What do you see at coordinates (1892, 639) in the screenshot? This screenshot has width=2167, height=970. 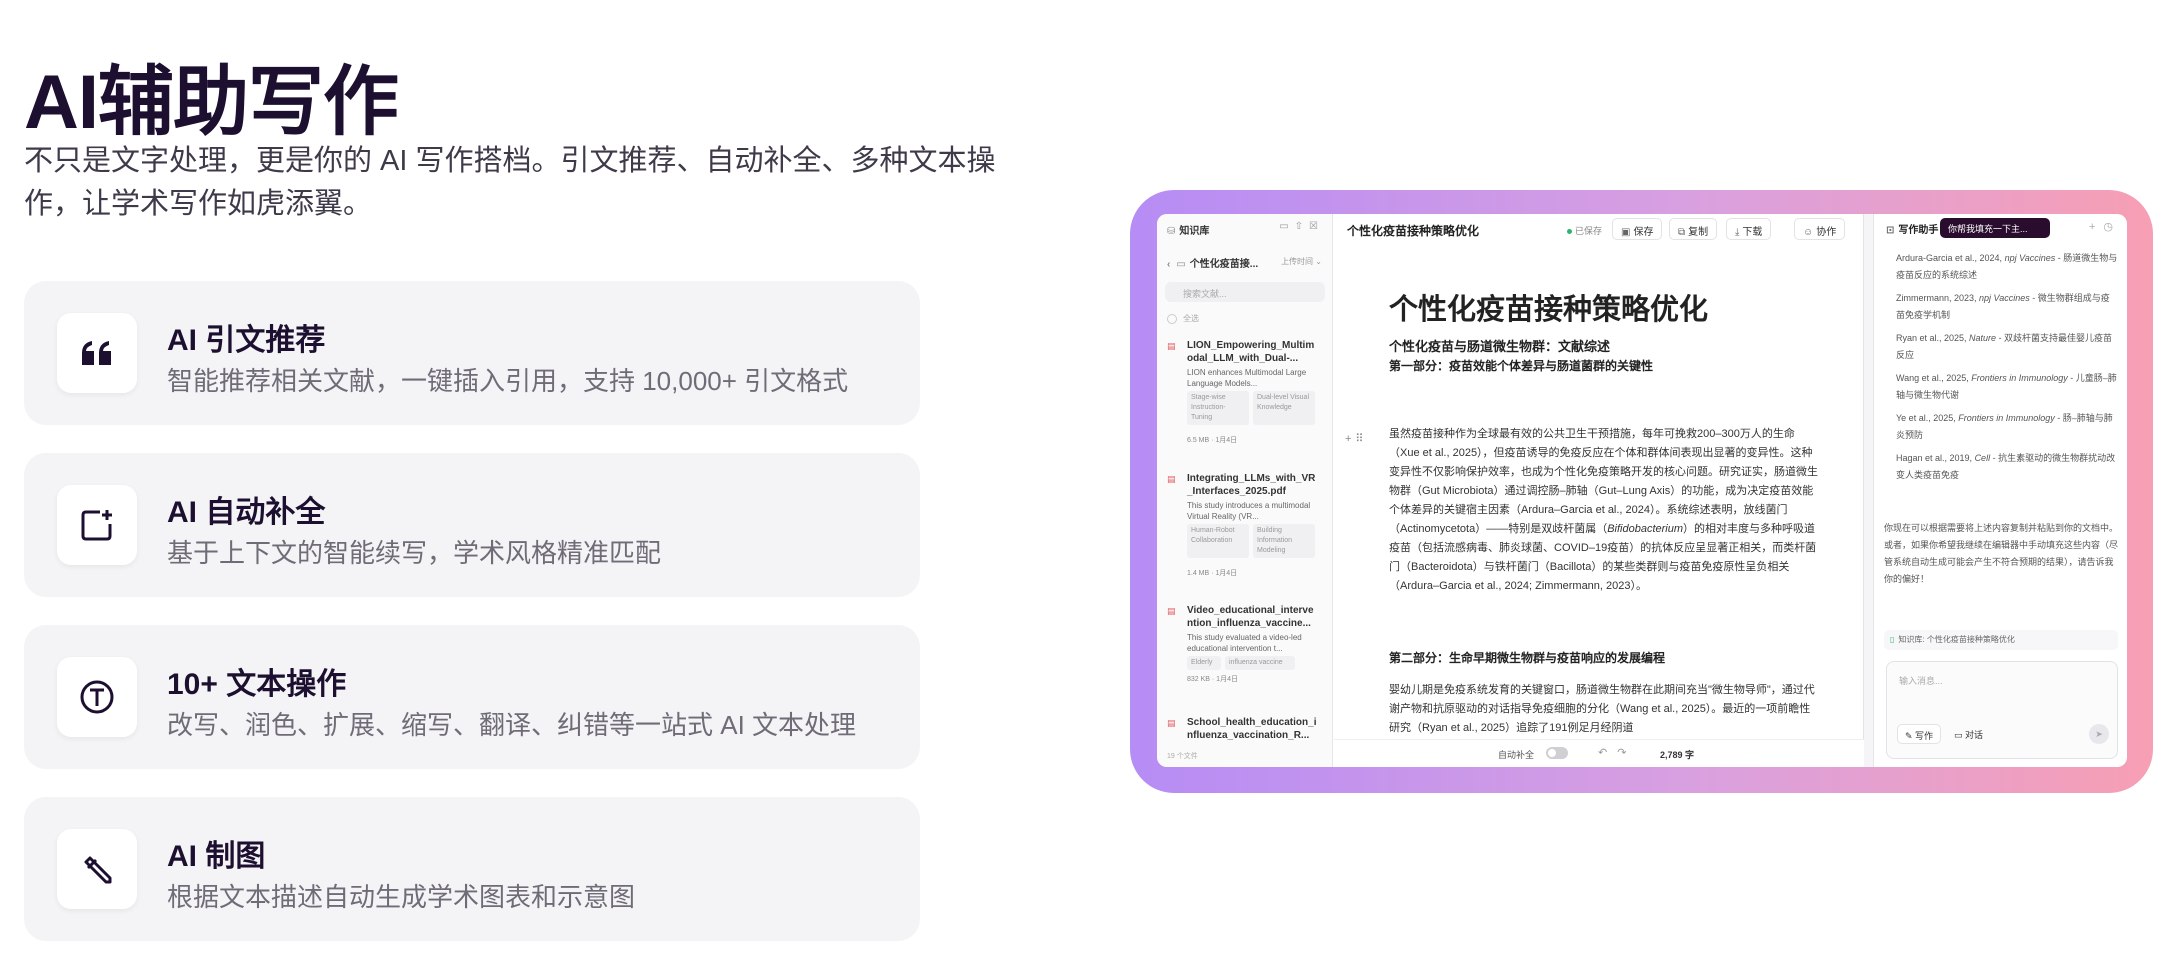 I see `book-icon: ▯` at bounding box center [1892, 639].